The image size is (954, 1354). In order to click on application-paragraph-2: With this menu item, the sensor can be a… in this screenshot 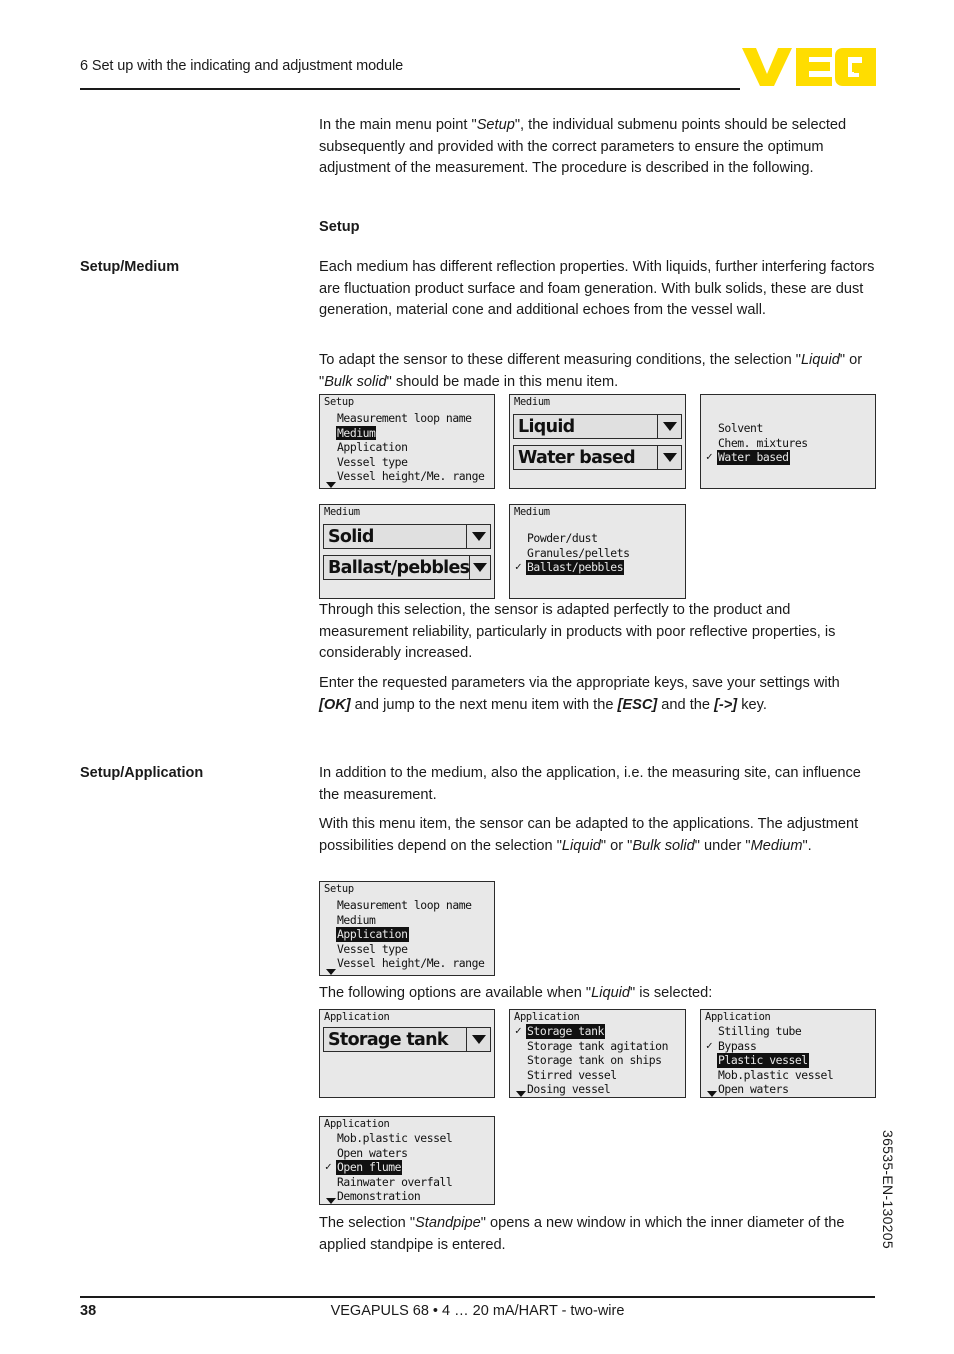, I will do `click(597, 835)`.